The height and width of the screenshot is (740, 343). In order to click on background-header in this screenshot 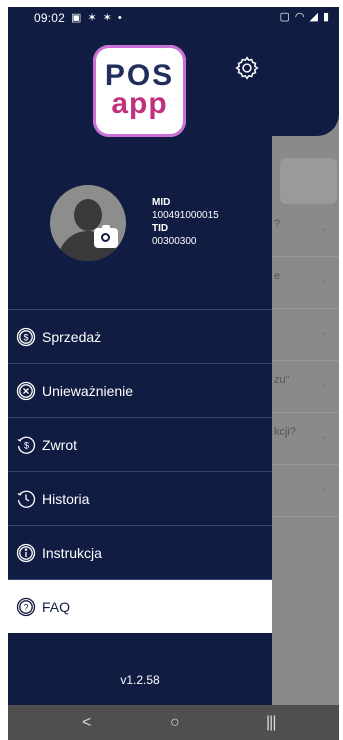, I will do `click(305, 82)`.